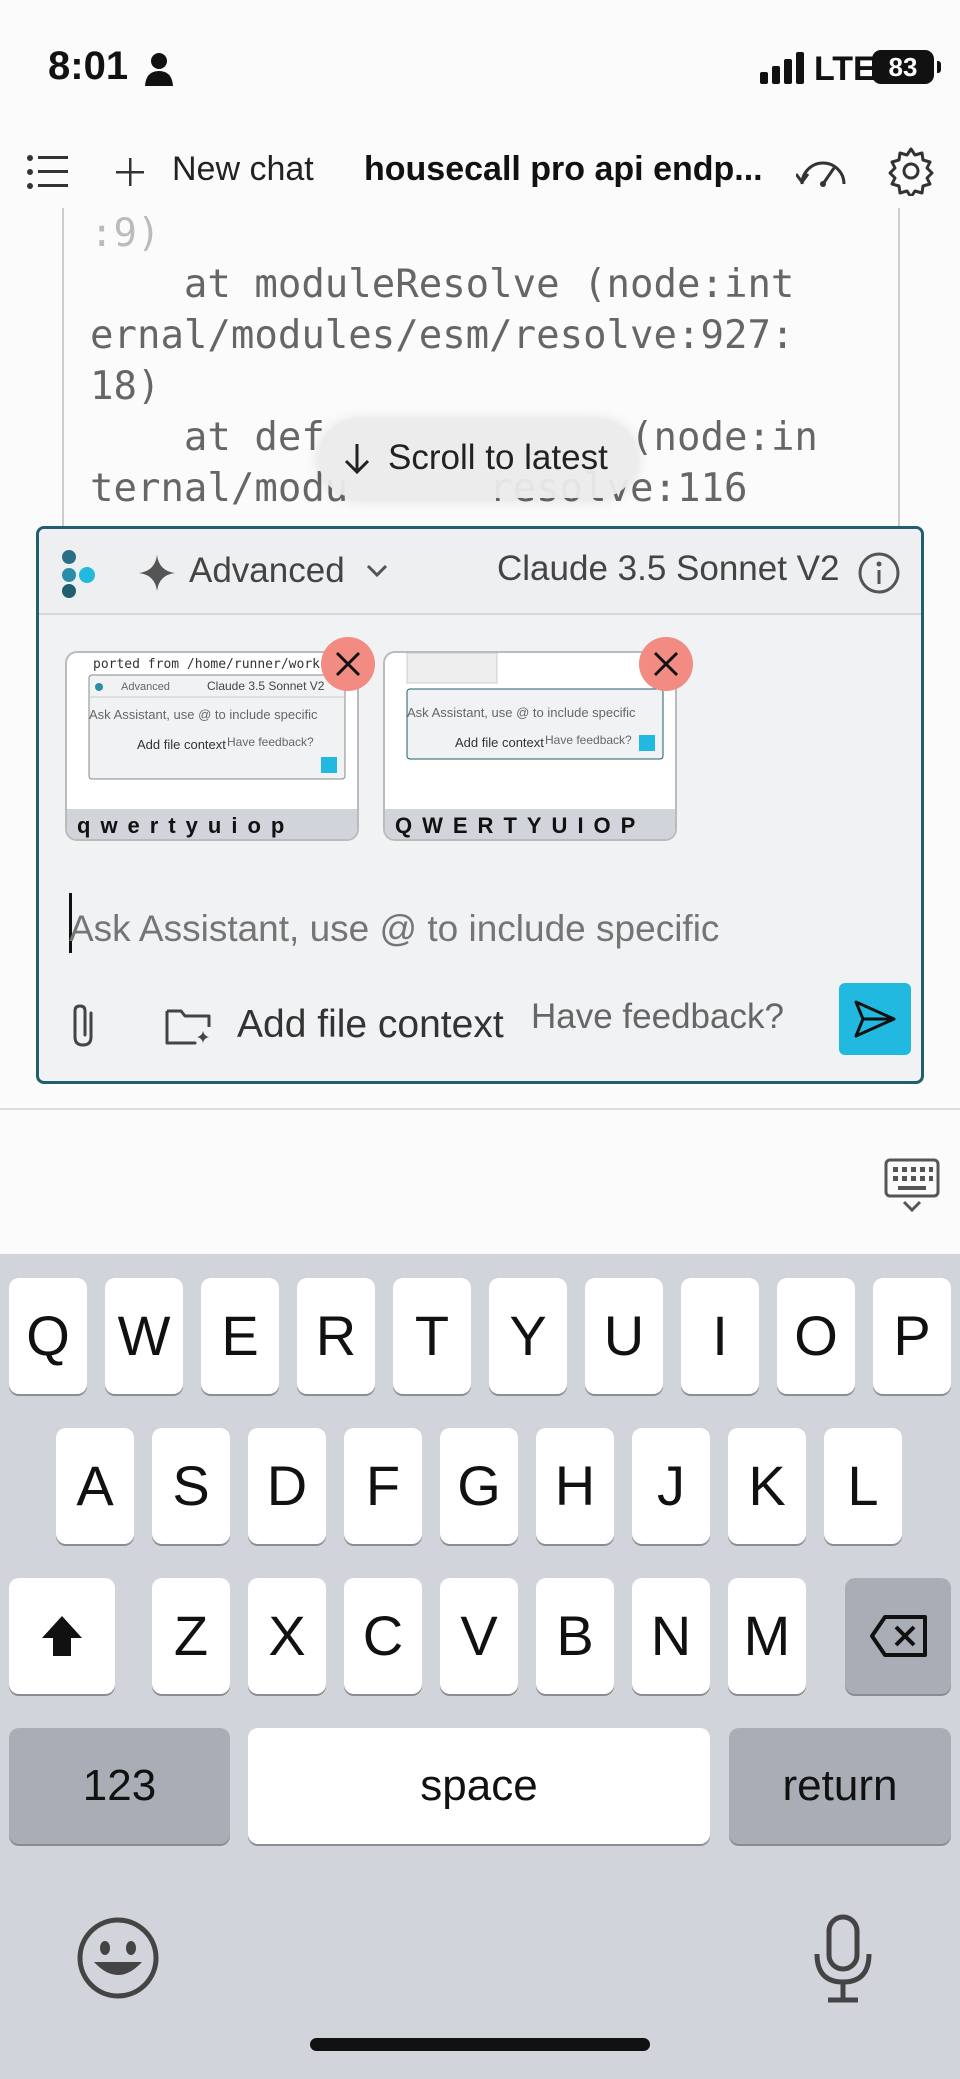  Describe the element at coordinates (125, 386) in the screenshot. I see `code-line: 18)` at that location.